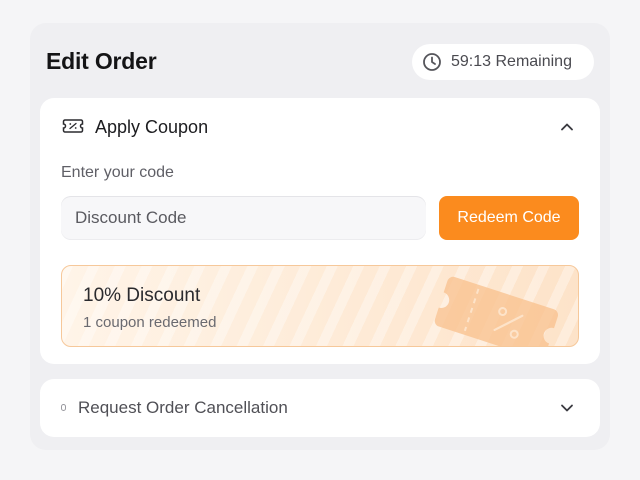 This screenshot has height=480, width=640. I want to click on chevron-down-icon, so click(567, 408).